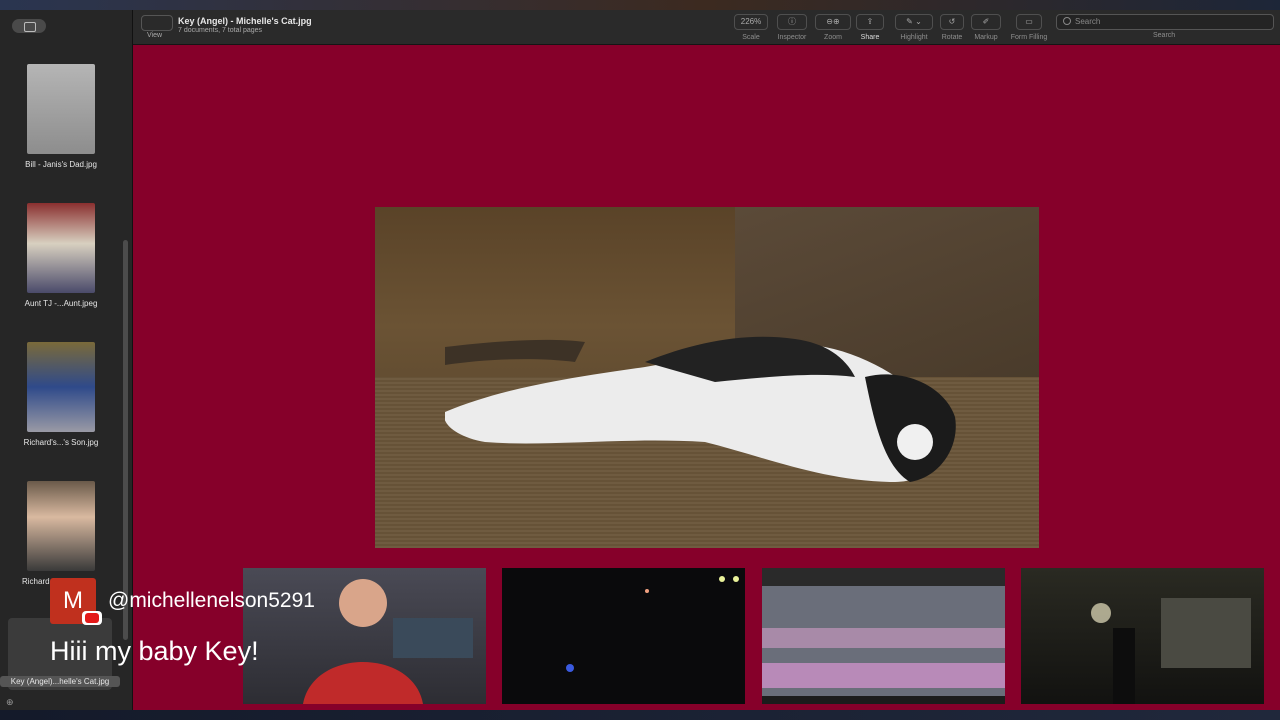 Image resolution: width=1280 pixels, height=720 pixels. I want to click on share-button: ⇪ Share, so click(870, 27).